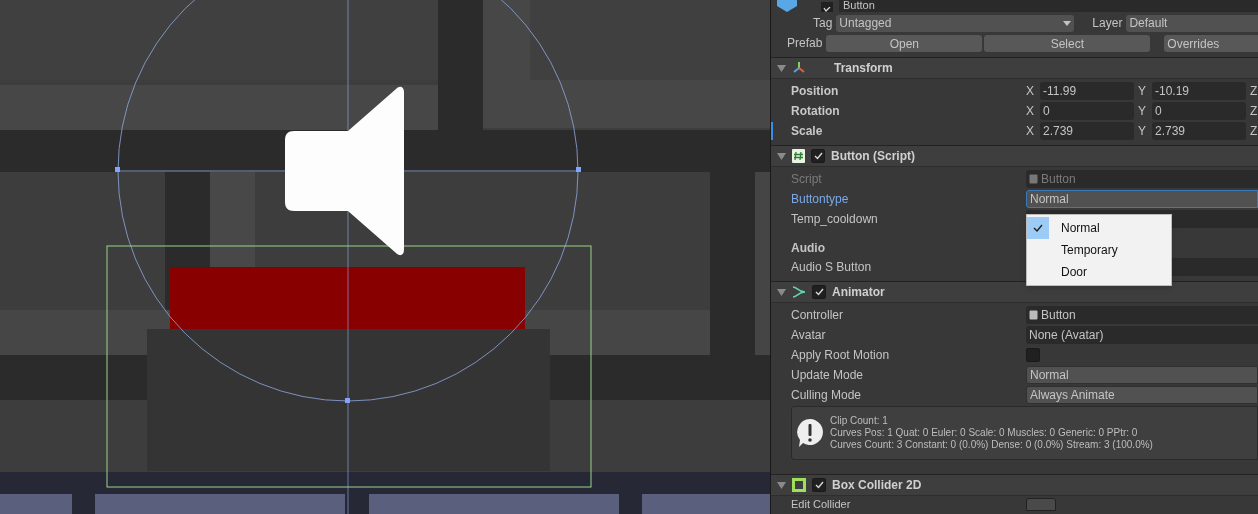 The width and height of the screenshot is (1258, 514). Describe the element at coordinates (808, 248) in the screenshot. I see `section-heading: Audio` at that location.